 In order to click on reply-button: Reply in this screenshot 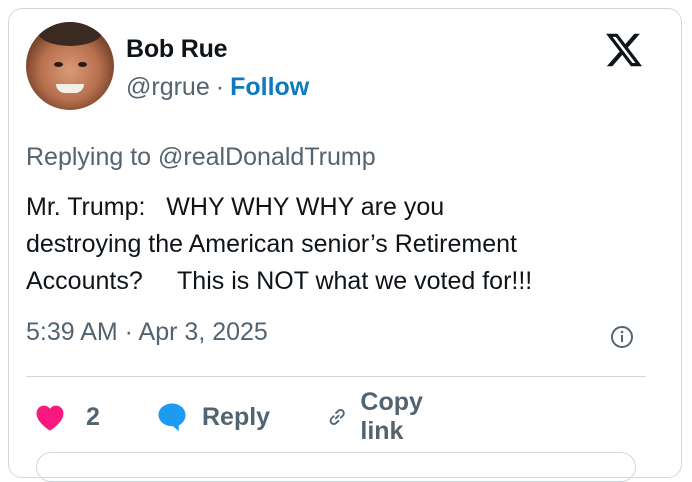, I will do `click(212, 417)`.